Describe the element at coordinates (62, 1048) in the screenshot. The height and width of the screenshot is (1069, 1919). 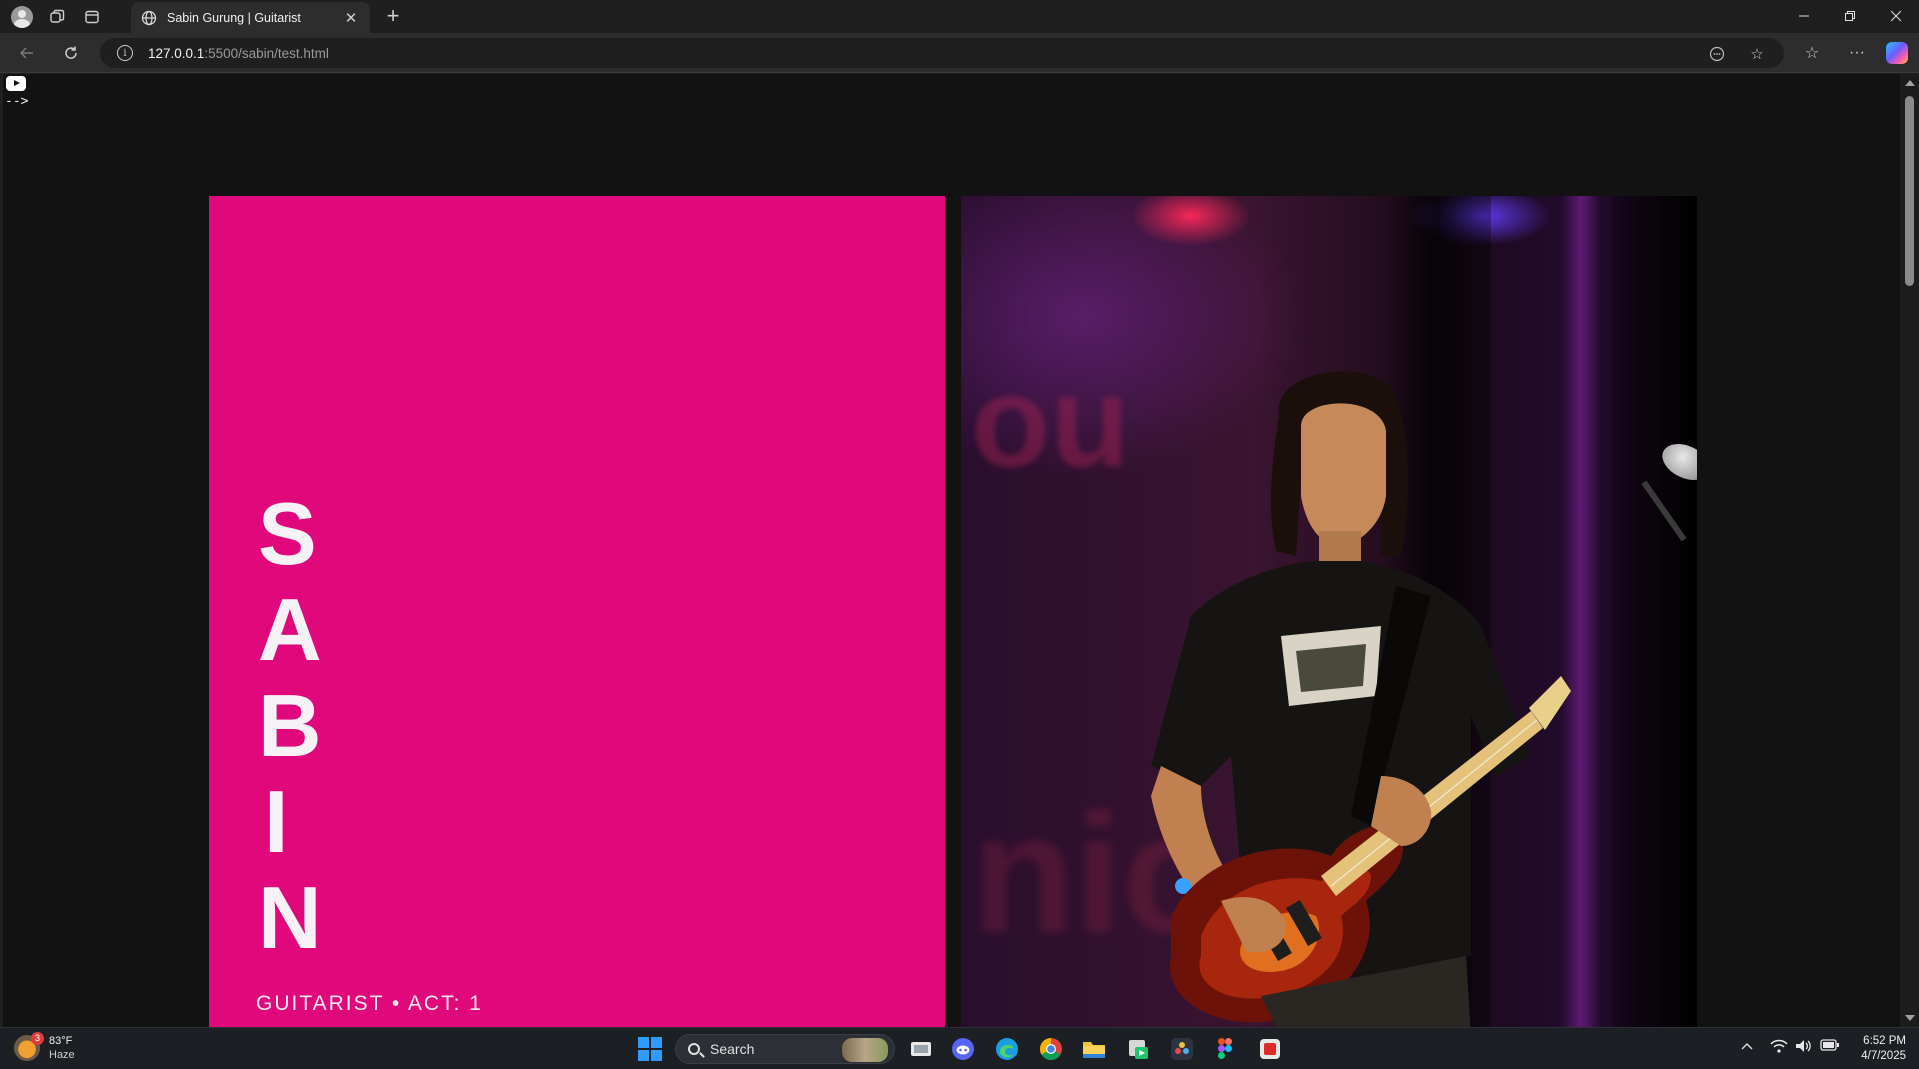
I see `weather-text: 83°F Haze` at that location.